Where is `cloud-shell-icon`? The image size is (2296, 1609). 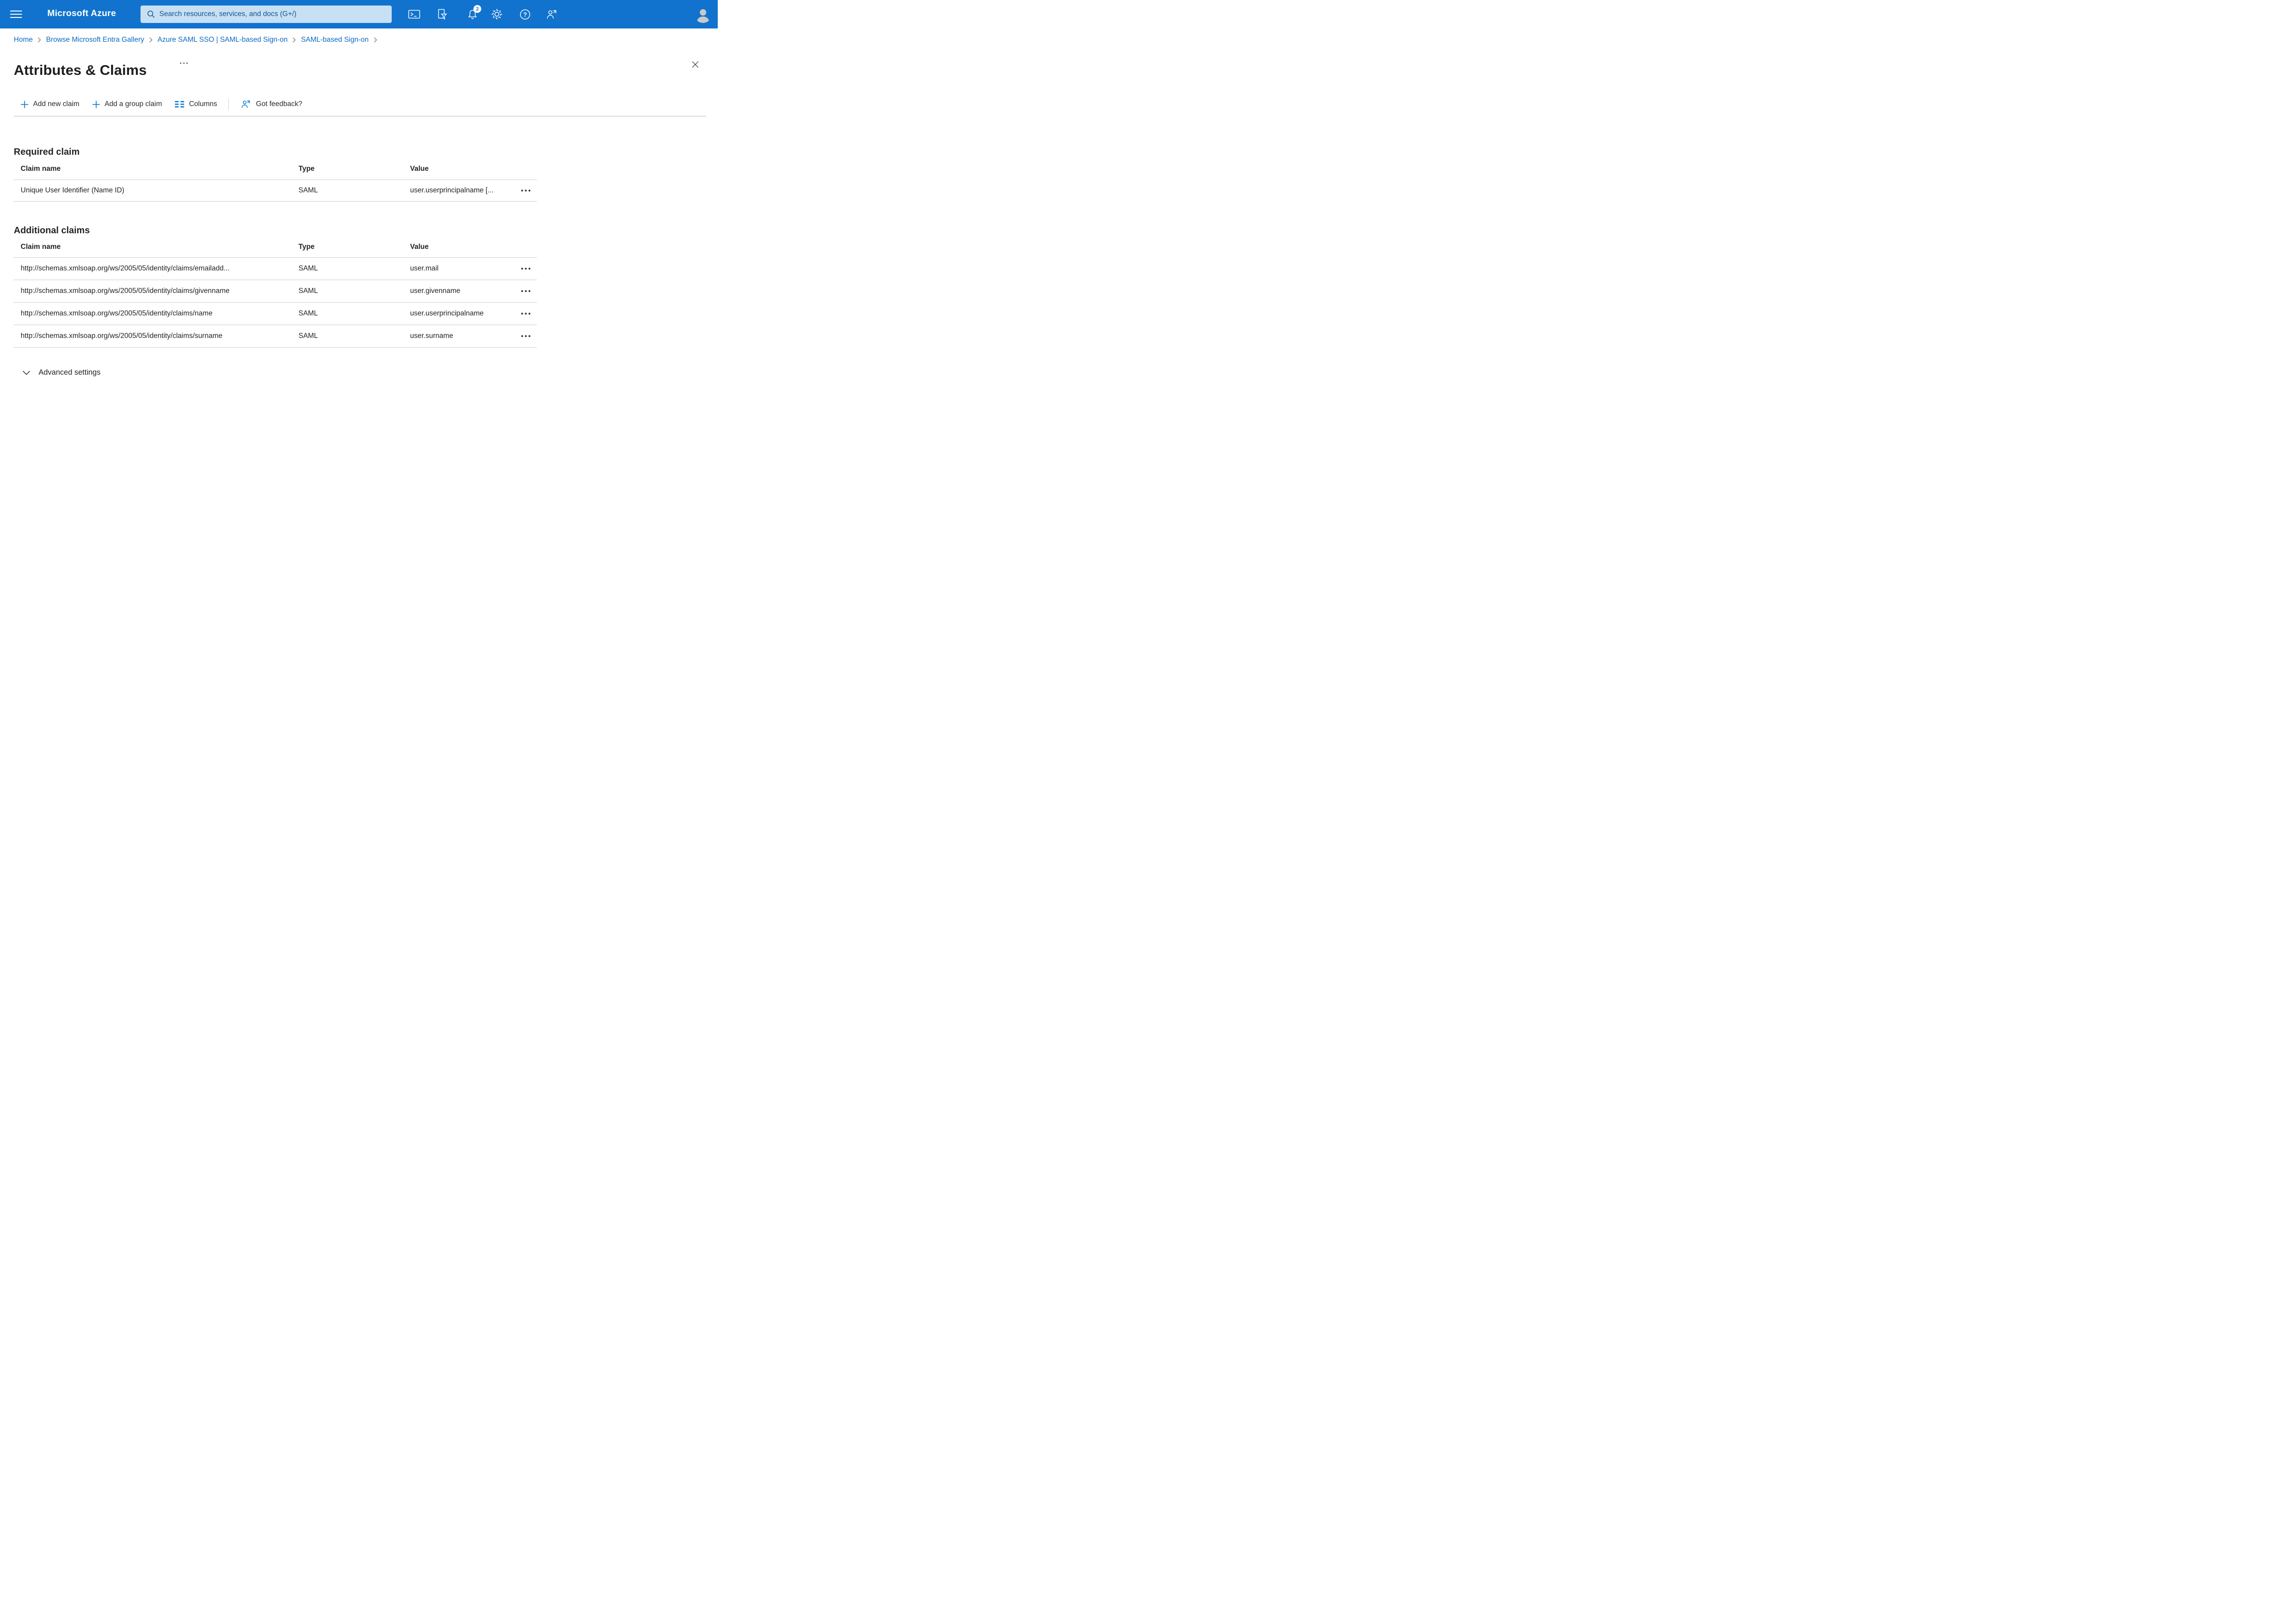
cloud-shell-icon is located at coordinates (414, 14).